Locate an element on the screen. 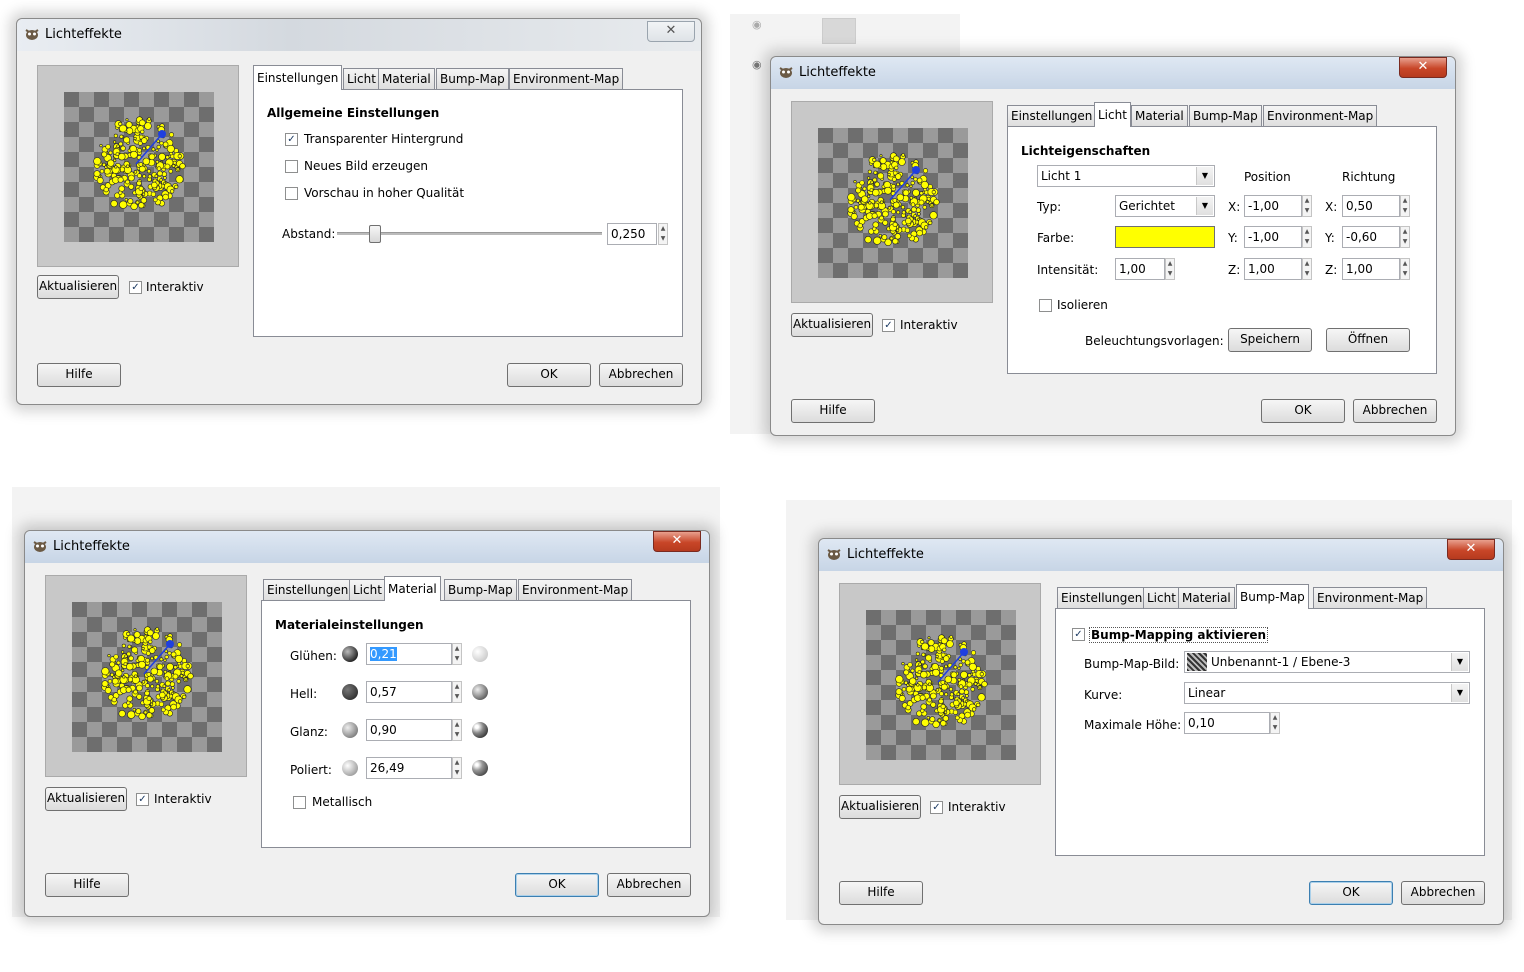 The image size is (1524, 972). hq-preview-checkbox is located at coordinates (291, 193).